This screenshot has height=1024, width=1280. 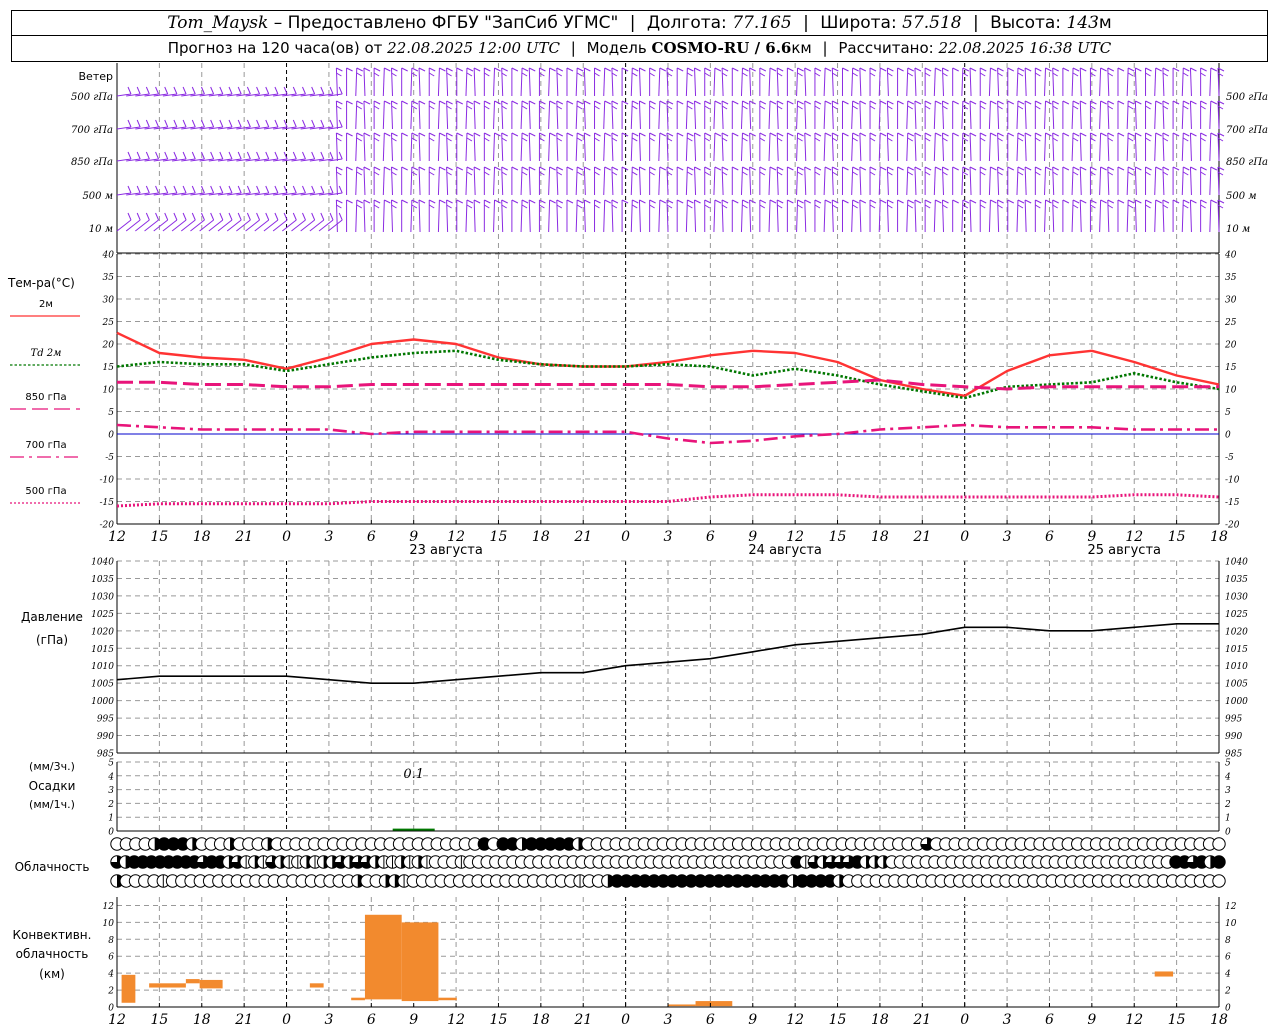 What do you see at coordinates (102, 667) in the screenshot?
I see `y-tick-label-left: 1010` at bounding box center [102, 667].